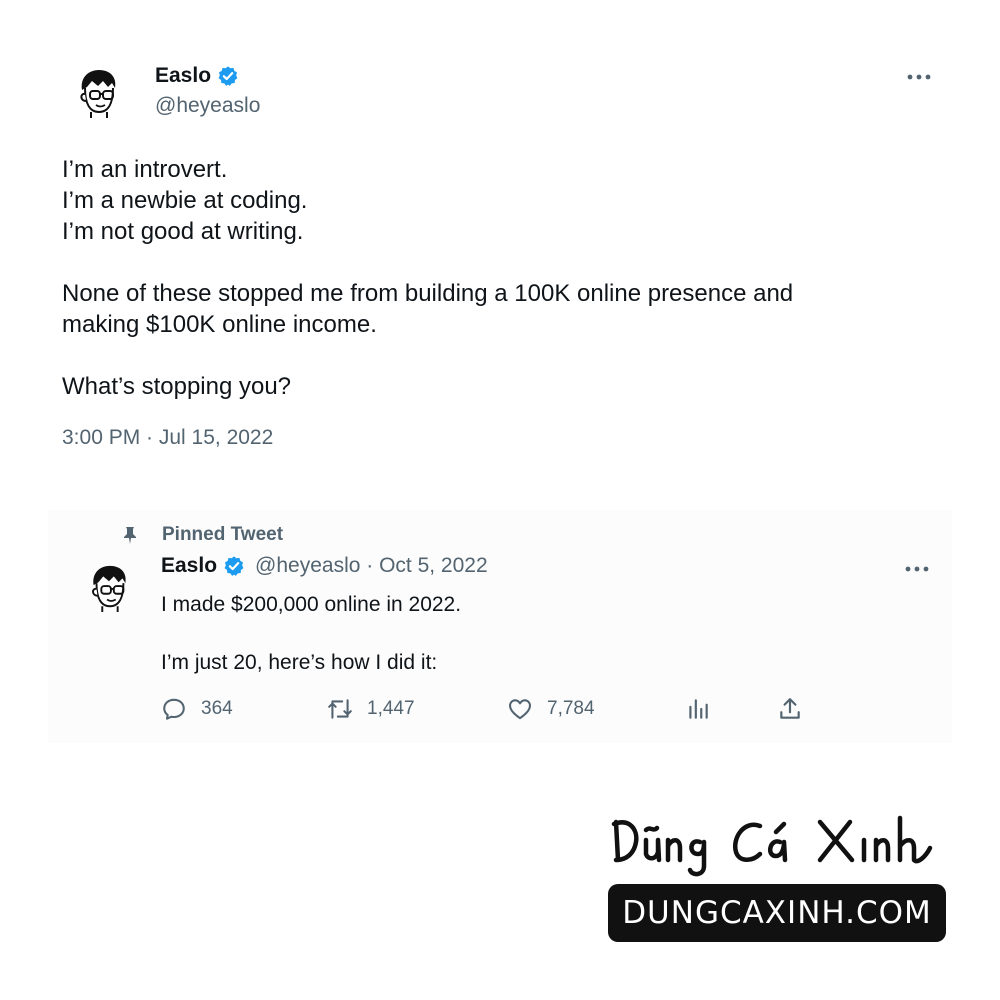 This screenshot has height=1000, width=1000. What do you see at coordinates (217, 708) in the screenshot?
I see `reply-count: 364` at bounding box center [217, 708].